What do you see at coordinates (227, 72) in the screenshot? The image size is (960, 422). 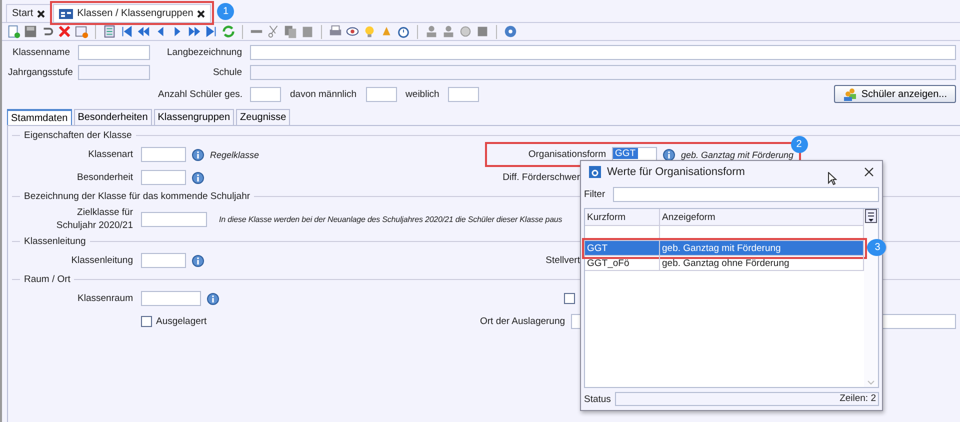 I see `field-label: Schule` at bounding box center [227, 72].